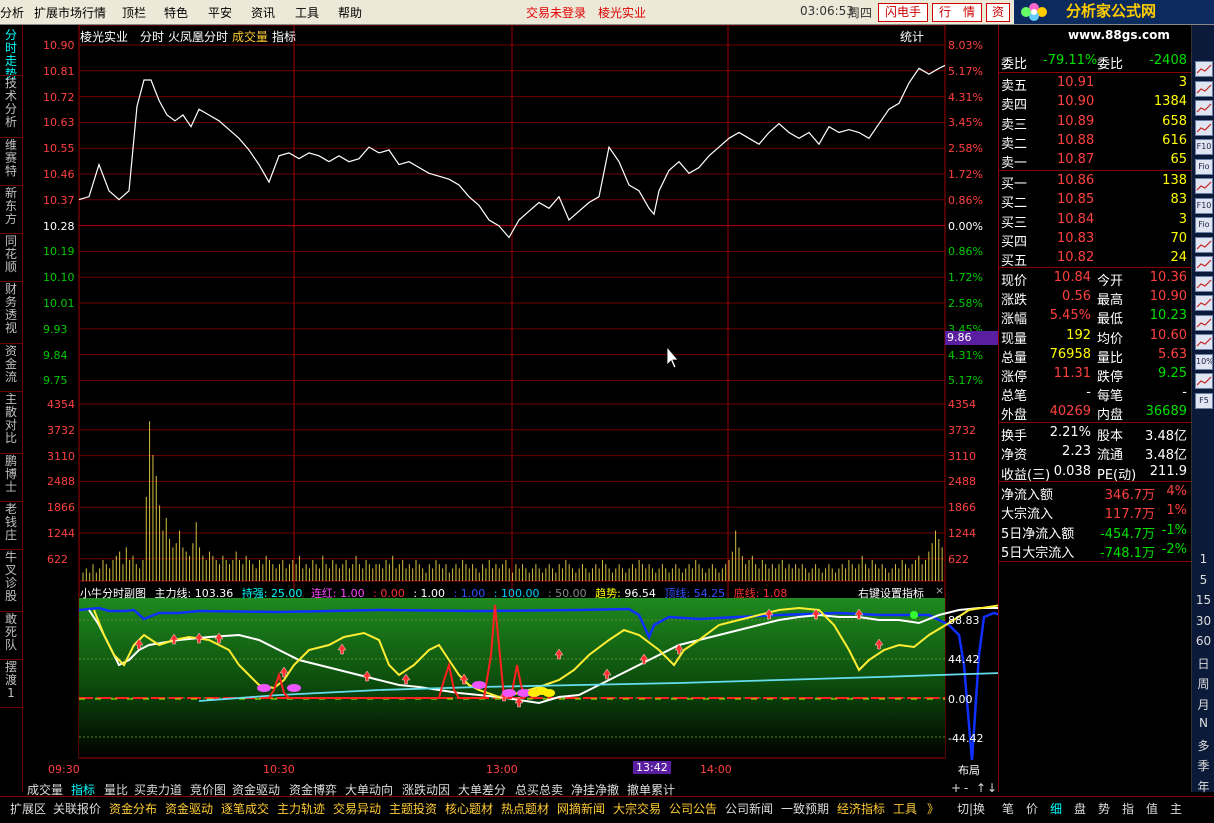 The width and height of the screenshot is (1214, 823). Describe the element at coordinates (11, 522) in the screenshot. I see `left-tab-9: 老钱庄` at that location.